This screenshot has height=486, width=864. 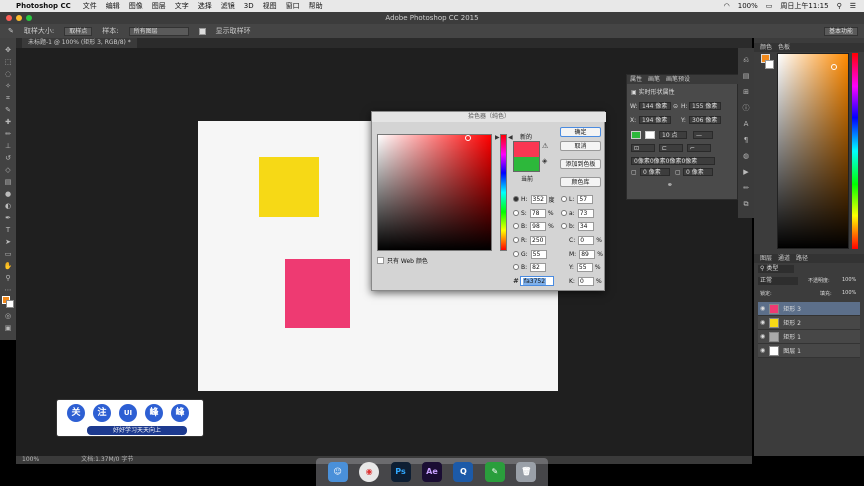 What do you see at coordinates (19, 18) in the screenshot?
I see `minimize-window-icon` at bounding box center [19, 18].